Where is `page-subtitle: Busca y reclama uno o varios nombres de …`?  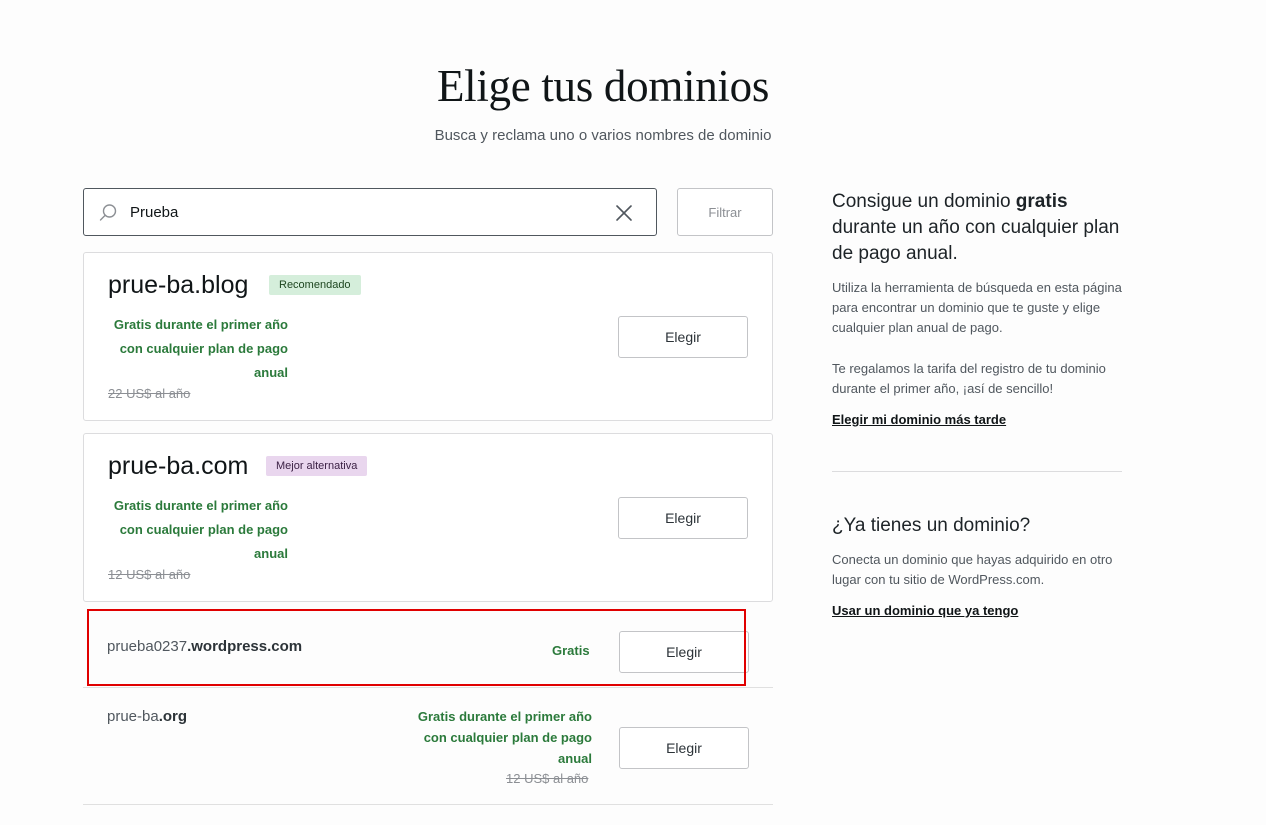
page-subtitle: Busca y reclama uno o varios nombres de … is located at coordinates (603, 135).